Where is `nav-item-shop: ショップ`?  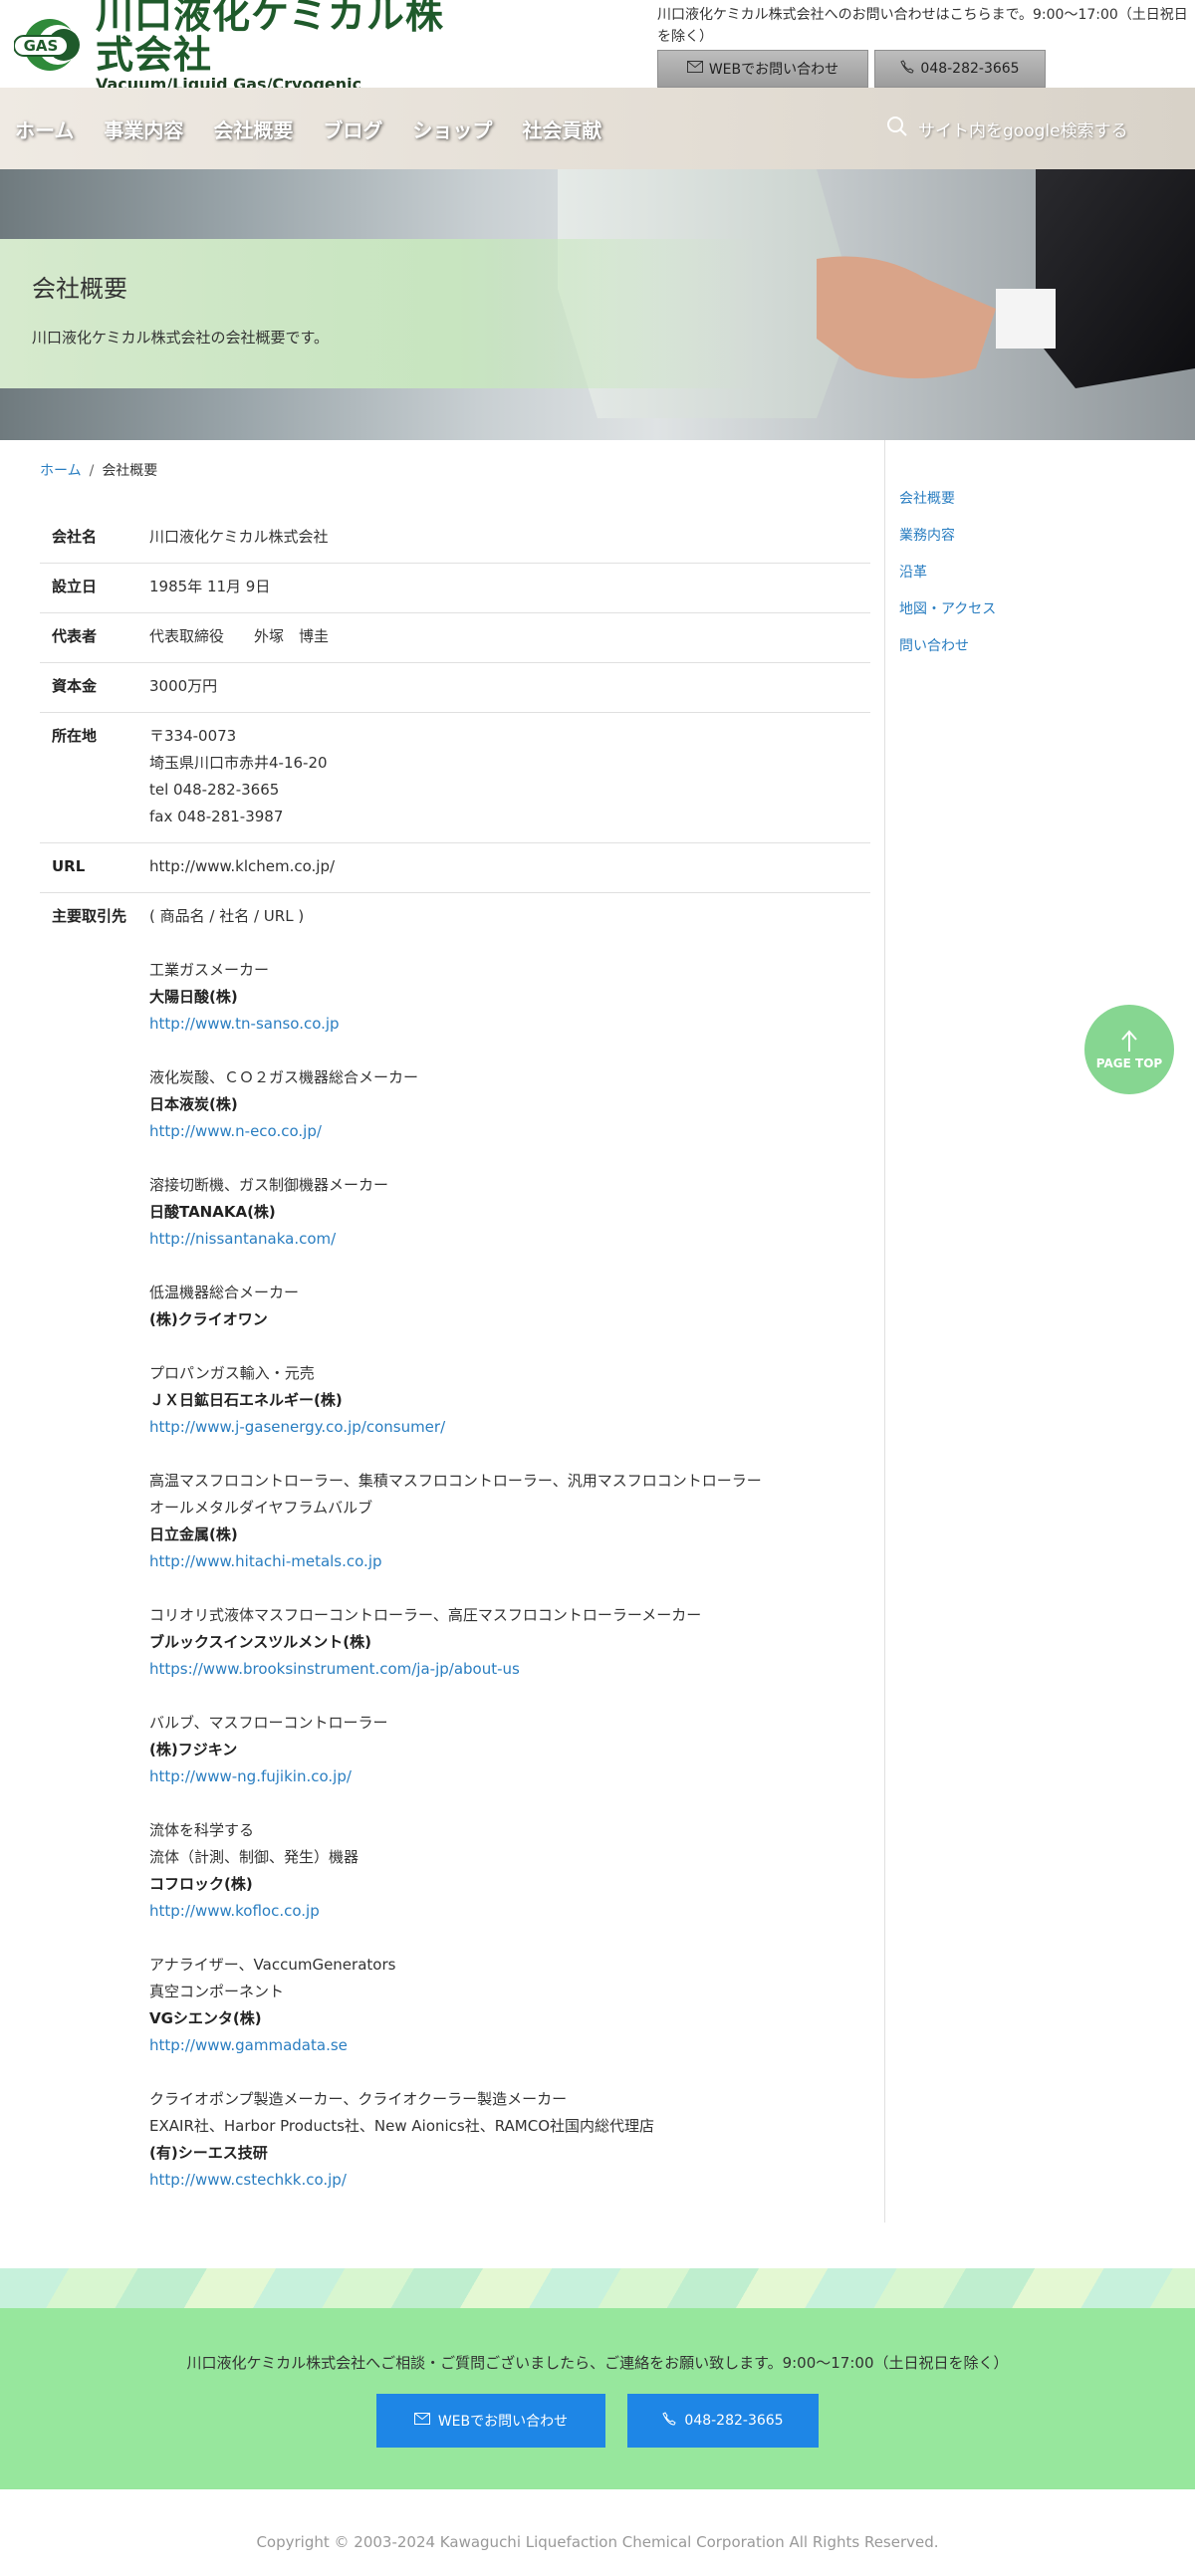 nav-item-shop: ショップ is located at coordinates (452, 129).